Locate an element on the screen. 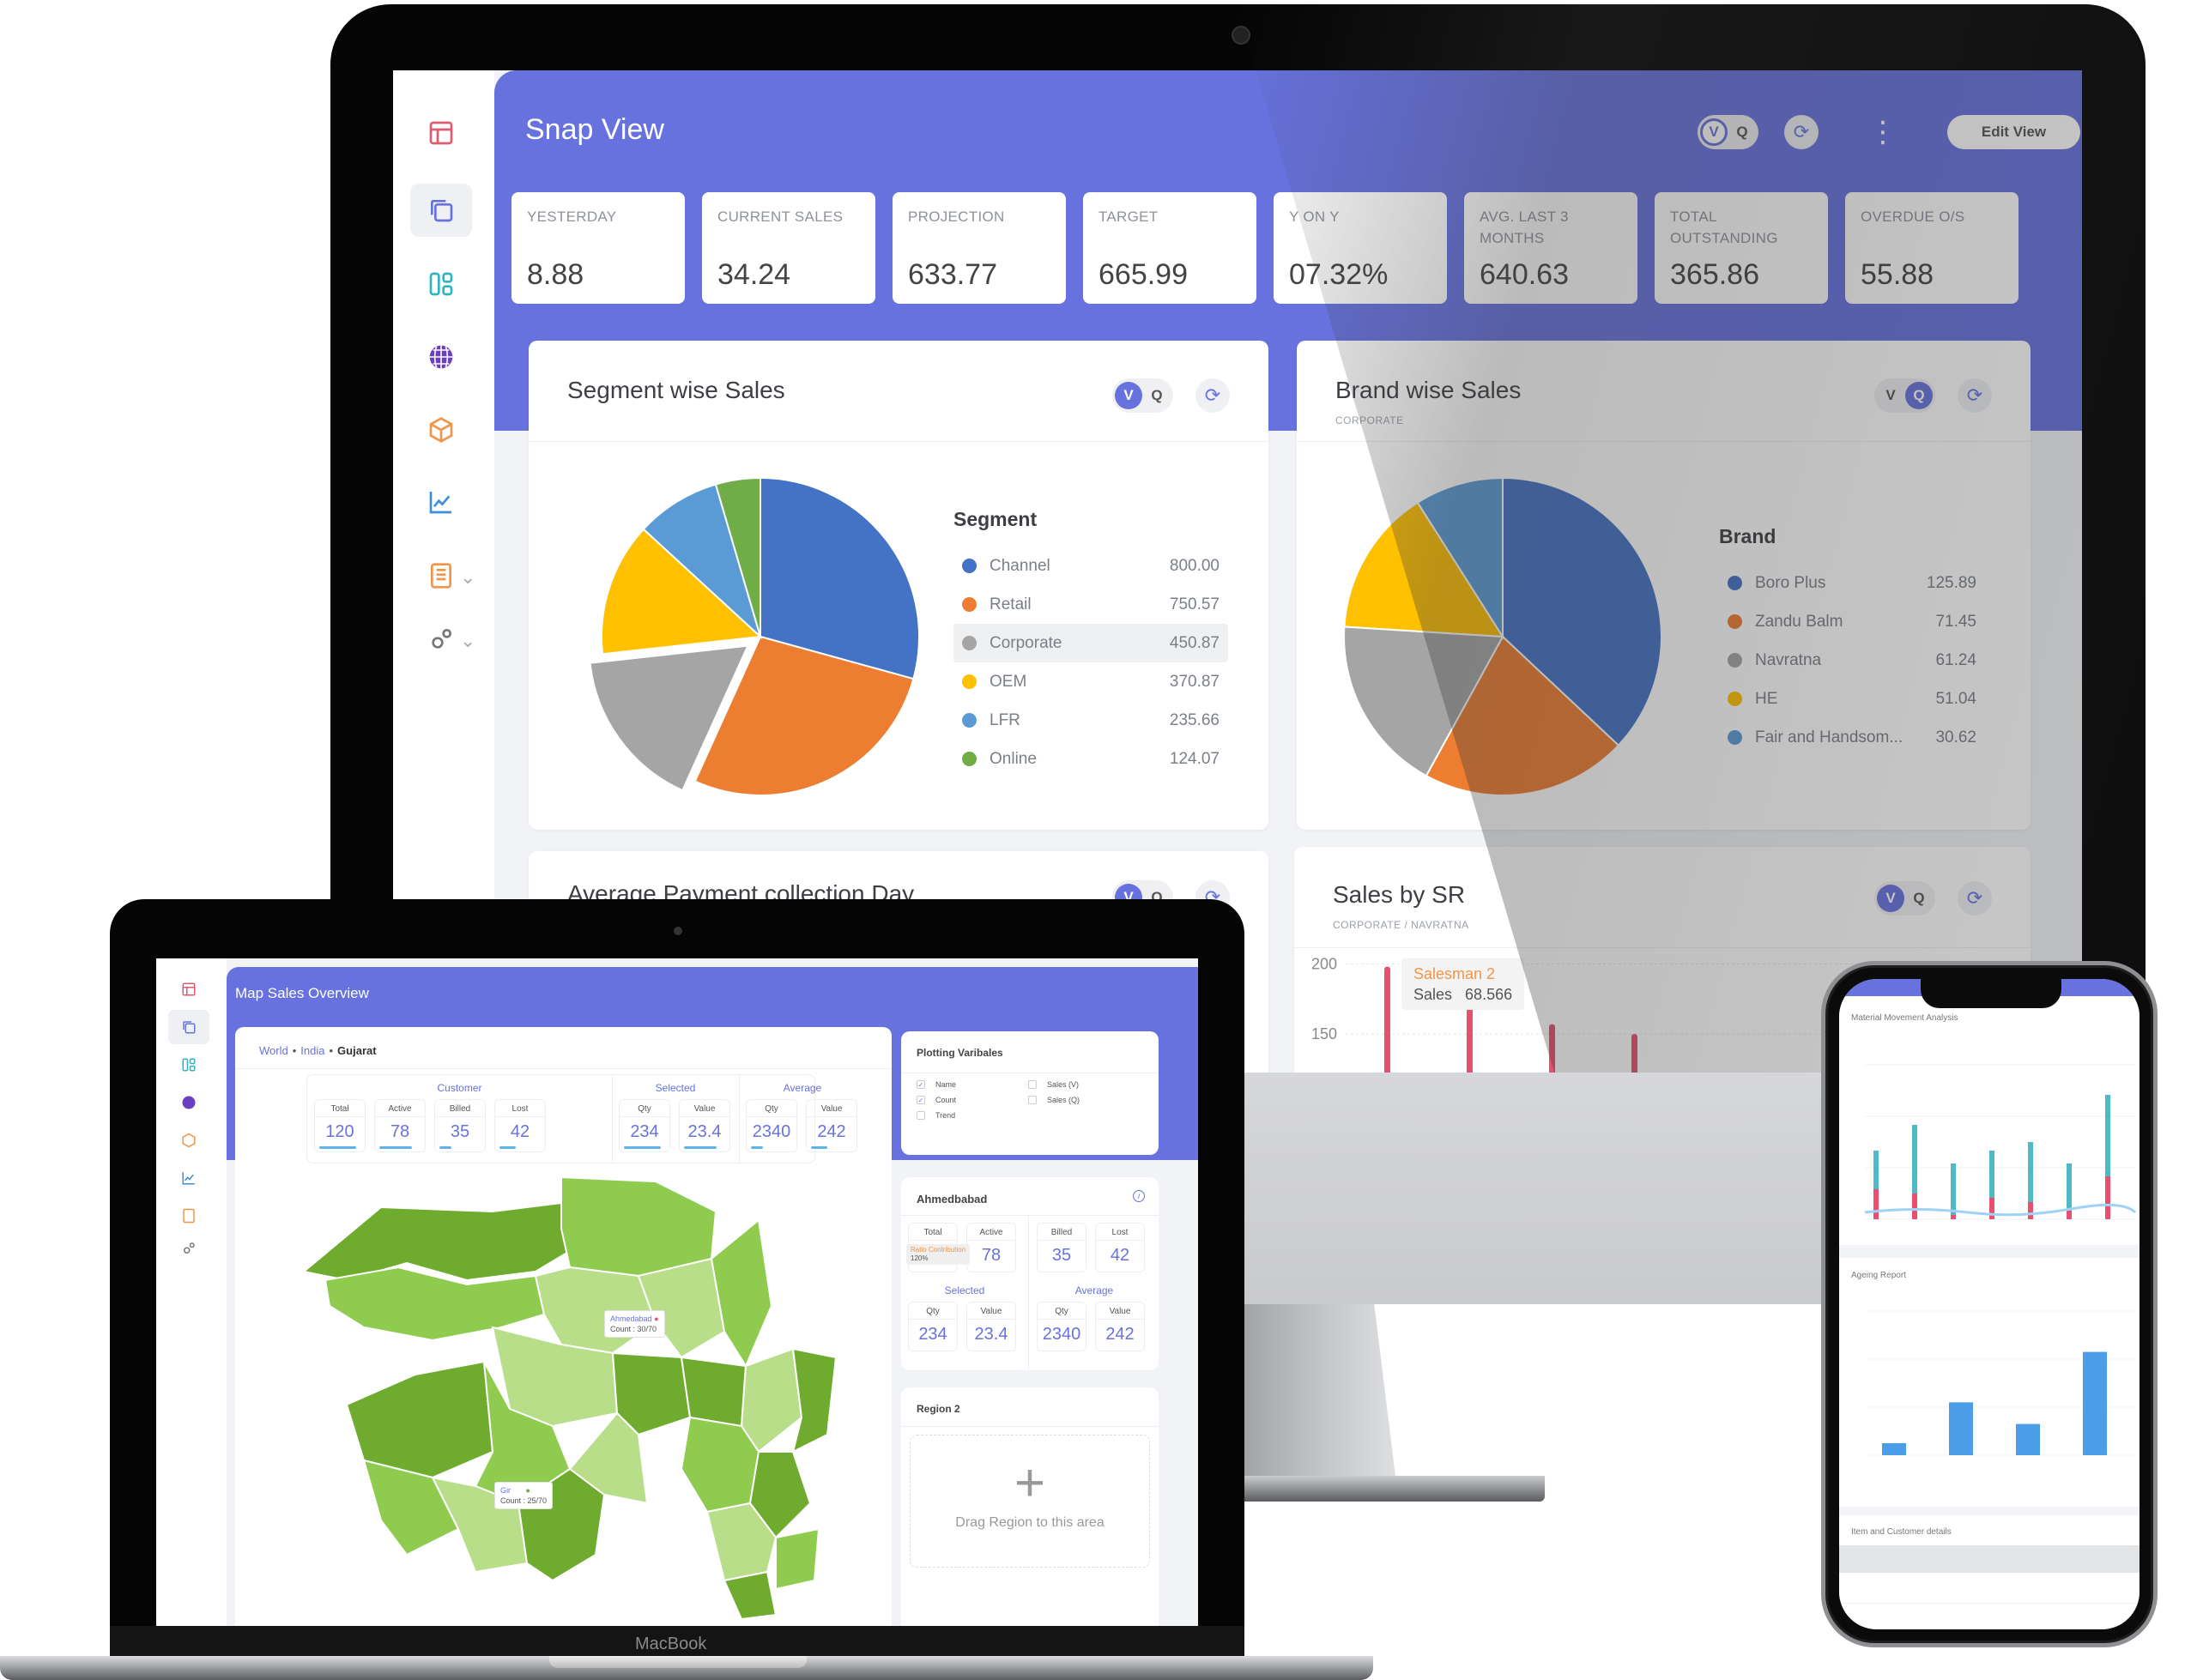  checkbox-trend: Trend is located at coordinates (936, 1115).